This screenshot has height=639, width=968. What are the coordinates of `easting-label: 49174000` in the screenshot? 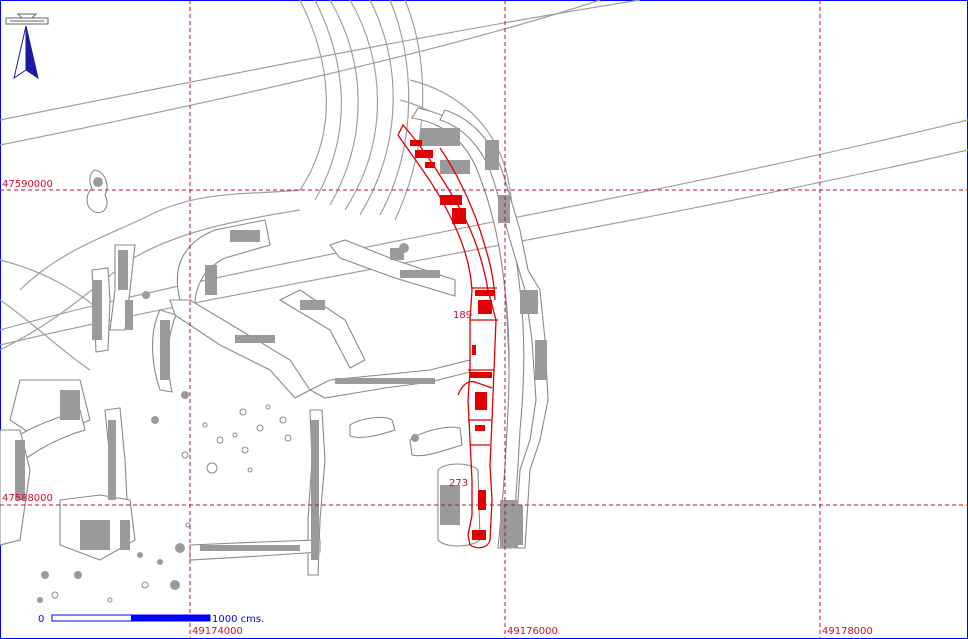 It's located at (217, 631).